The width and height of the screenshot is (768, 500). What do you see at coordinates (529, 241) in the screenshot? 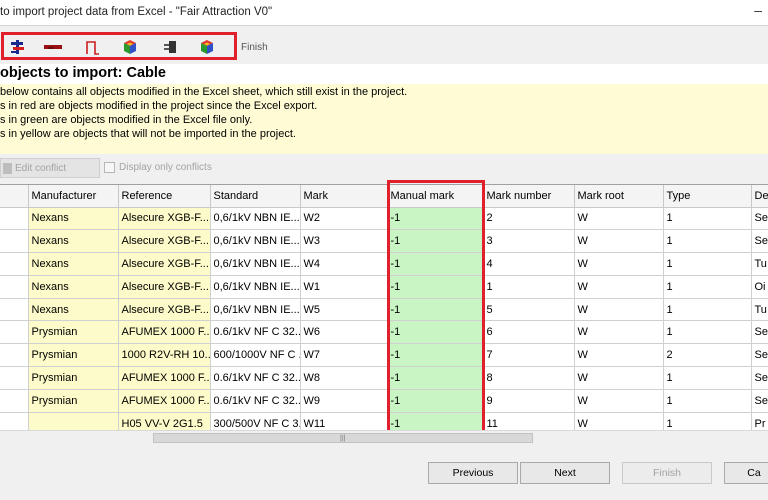
I see `mark-number-cell: 3` at bounding box center [529, 241].